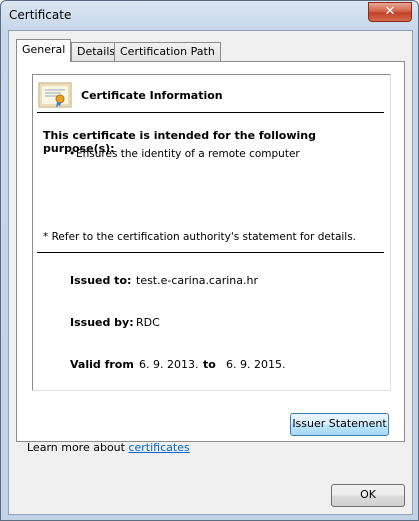 This screenshot has height=521, width=419. What do you see at coordinates (368, 495) in the screenshot?
I see `ok-button: OK` at bounding box center [368, 495].